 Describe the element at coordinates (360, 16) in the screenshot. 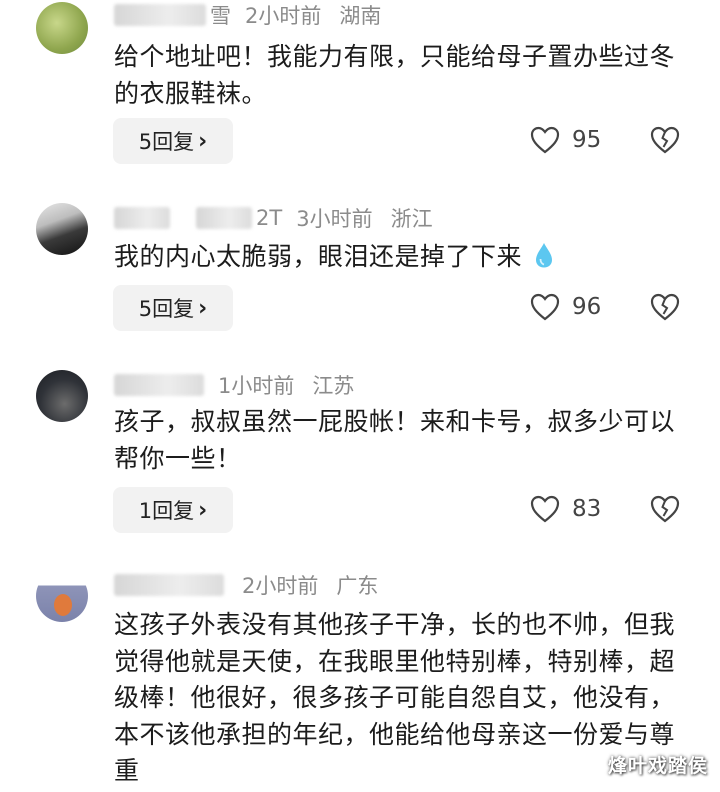

I see `comment-location: 湖南` at that location.